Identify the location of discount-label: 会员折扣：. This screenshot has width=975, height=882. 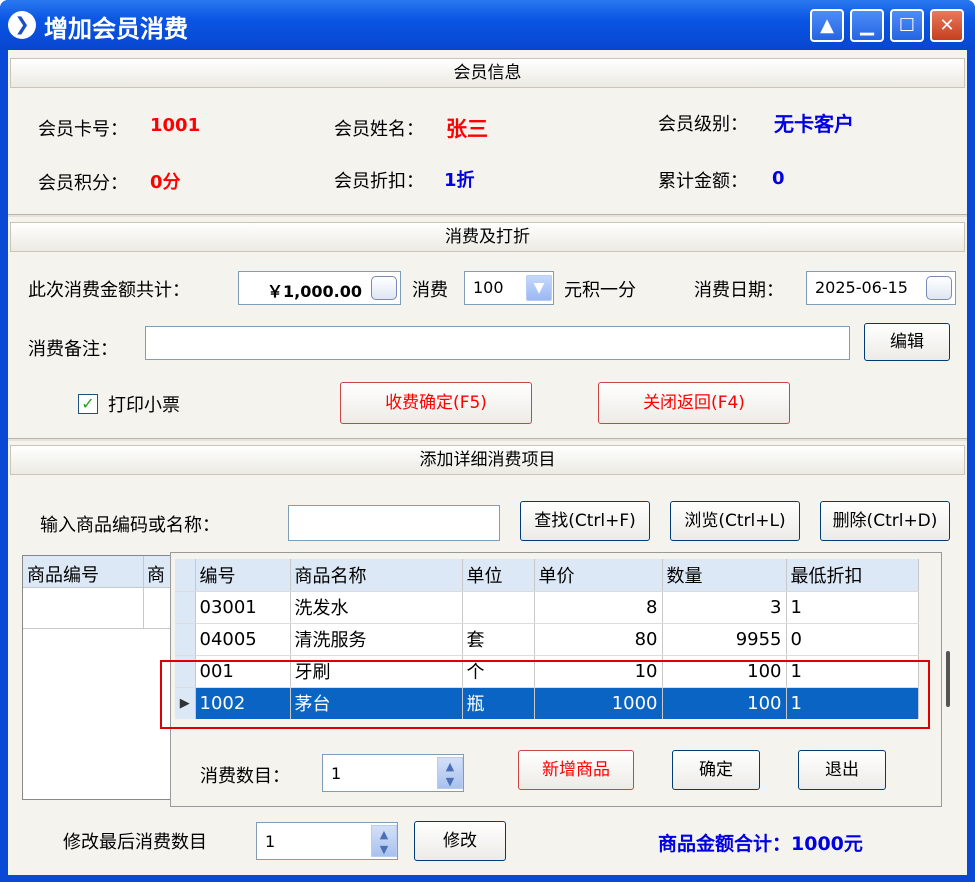
(379, 181).